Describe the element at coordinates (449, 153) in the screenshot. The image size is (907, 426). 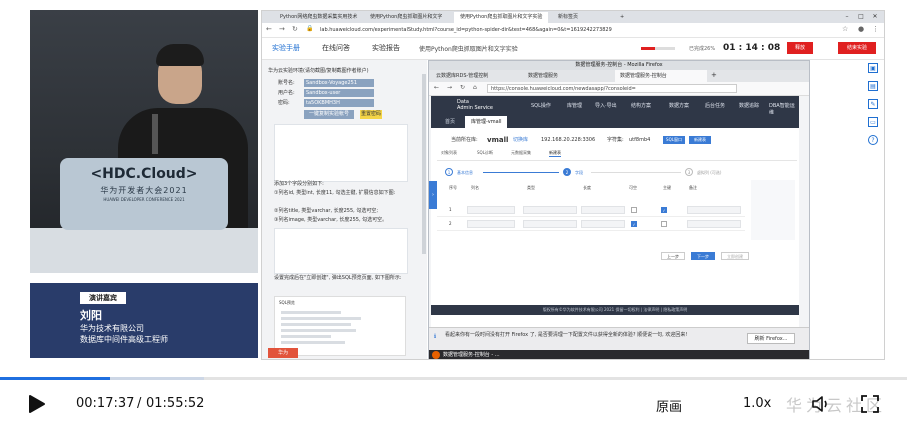
I see `inner-tab: 对象列表` at that location.